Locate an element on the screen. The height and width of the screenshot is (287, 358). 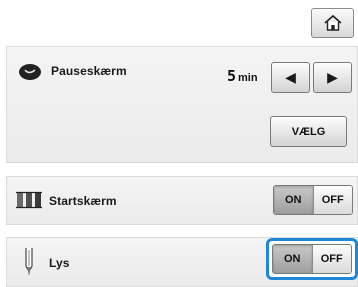
screensaver-time-number: 5 is located at coordinates (232, 76).